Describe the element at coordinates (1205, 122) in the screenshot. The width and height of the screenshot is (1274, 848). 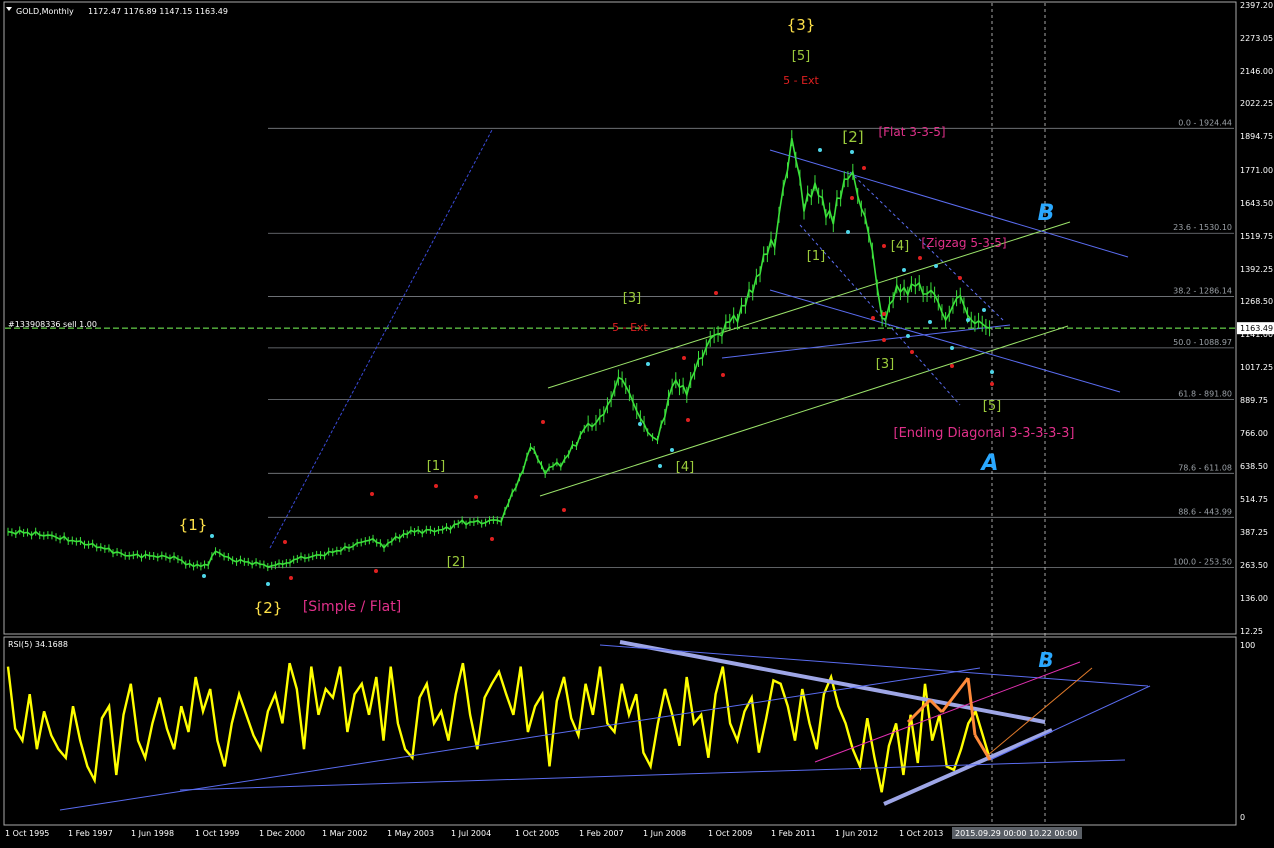
I see `fib-level-label: 0.0 - 1924.44` at that location.